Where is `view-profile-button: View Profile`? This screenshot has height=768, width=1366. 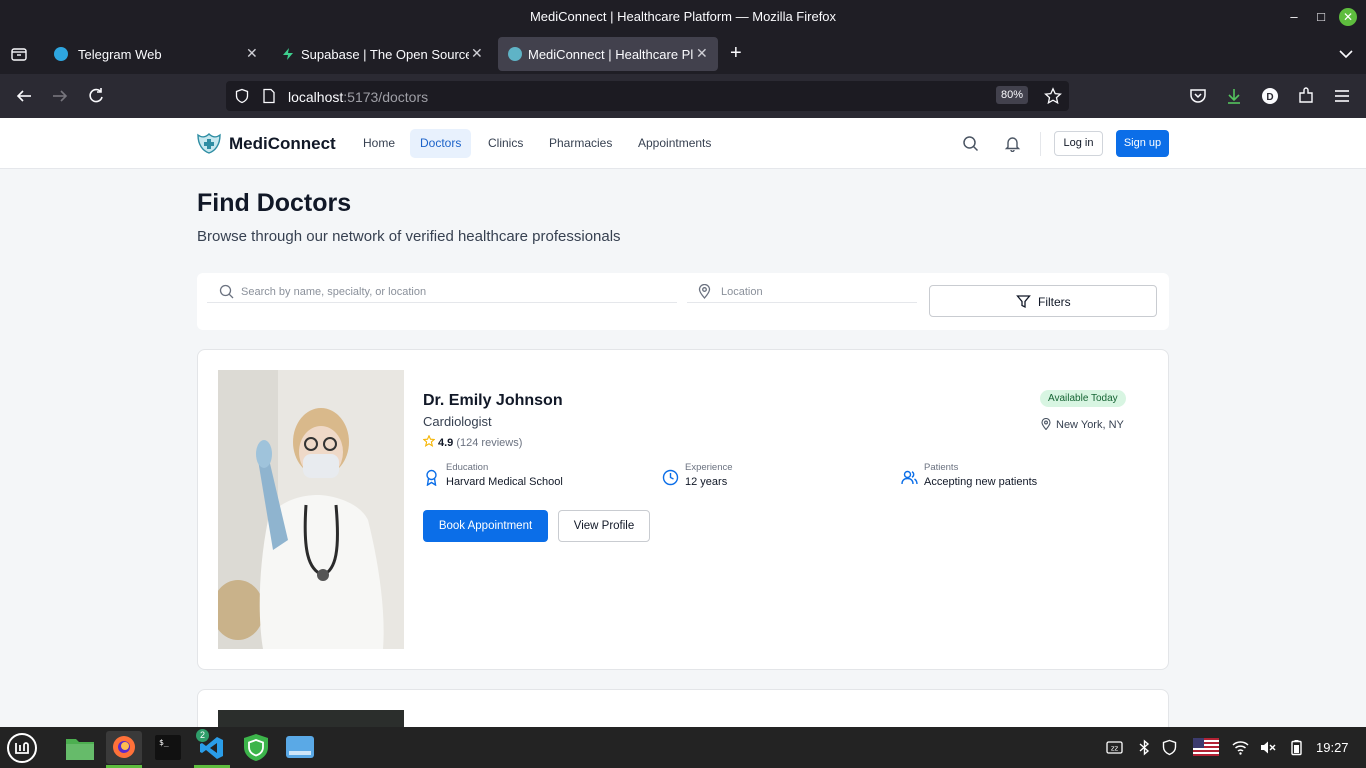
view-profile-button: View Profile is located at coordinates (604, 526).